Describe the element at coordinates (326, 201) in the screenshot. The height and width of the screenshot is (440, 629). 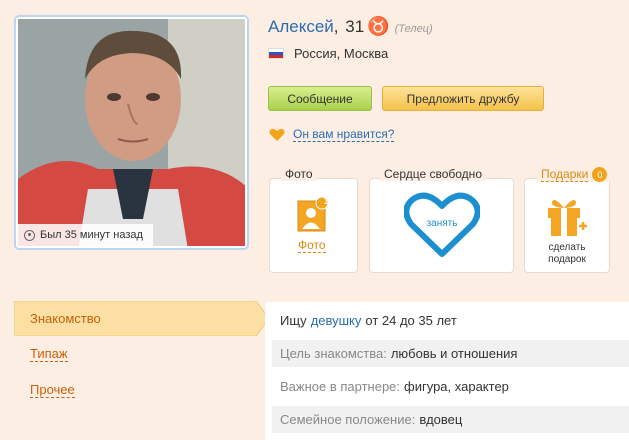
I see `photo-count-badge: 1` at that location.